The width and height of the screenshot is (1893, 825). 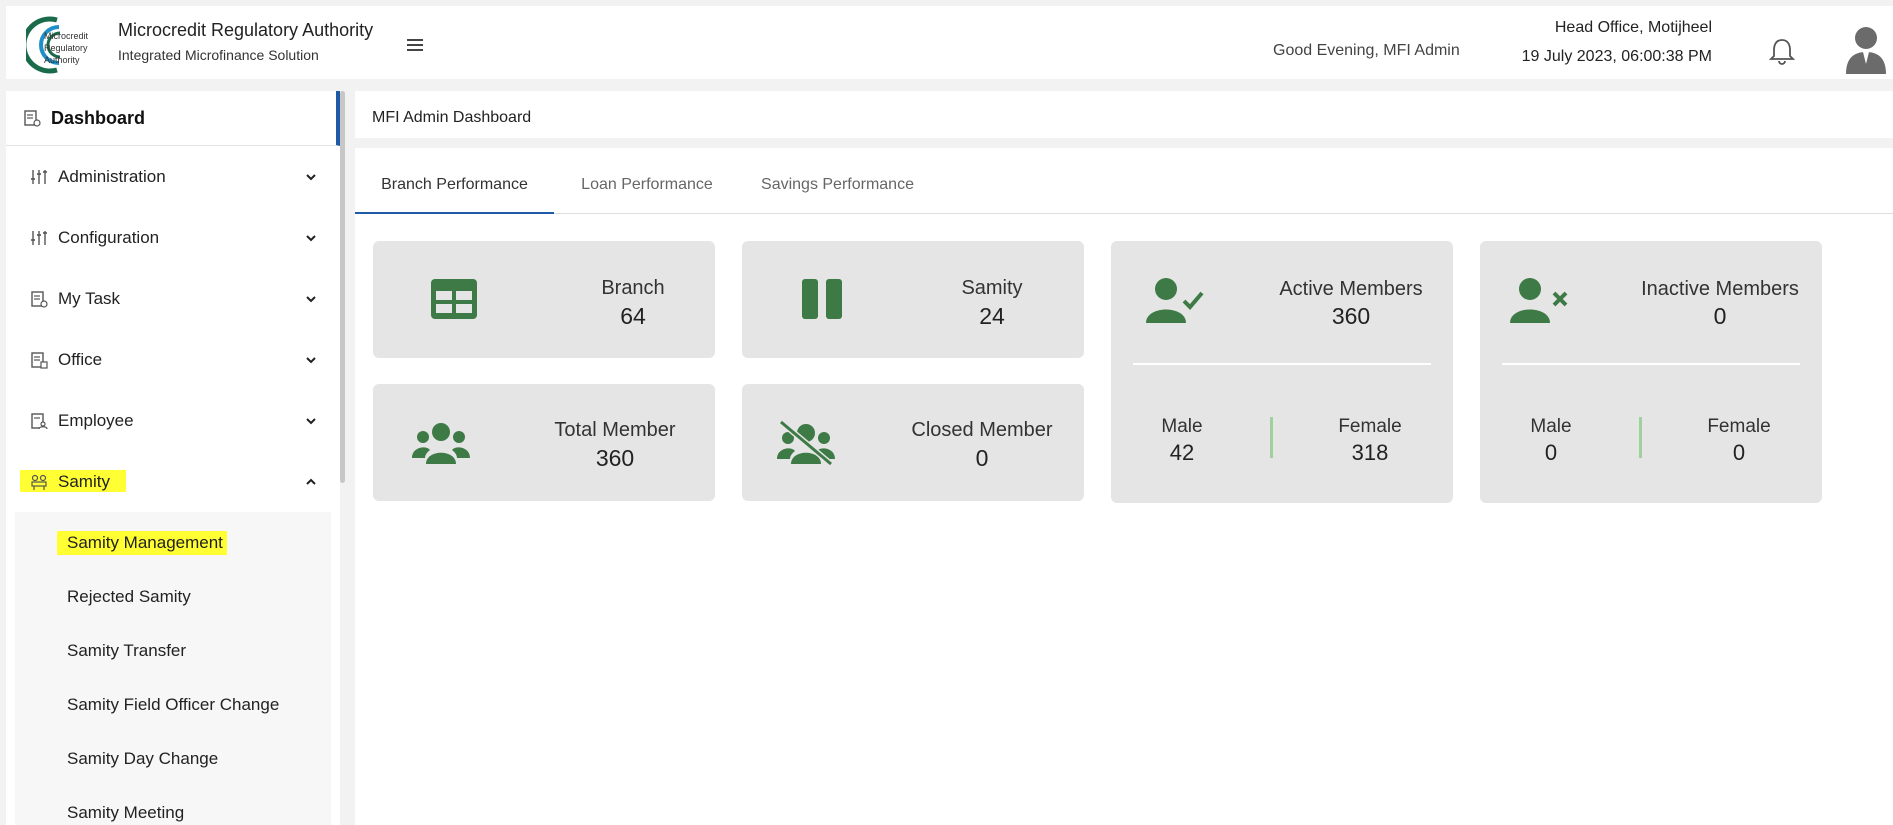 What do you see at coordinates (454, 299) in the screenshot?
I see `table-icon` at bounding box center [454, 299].